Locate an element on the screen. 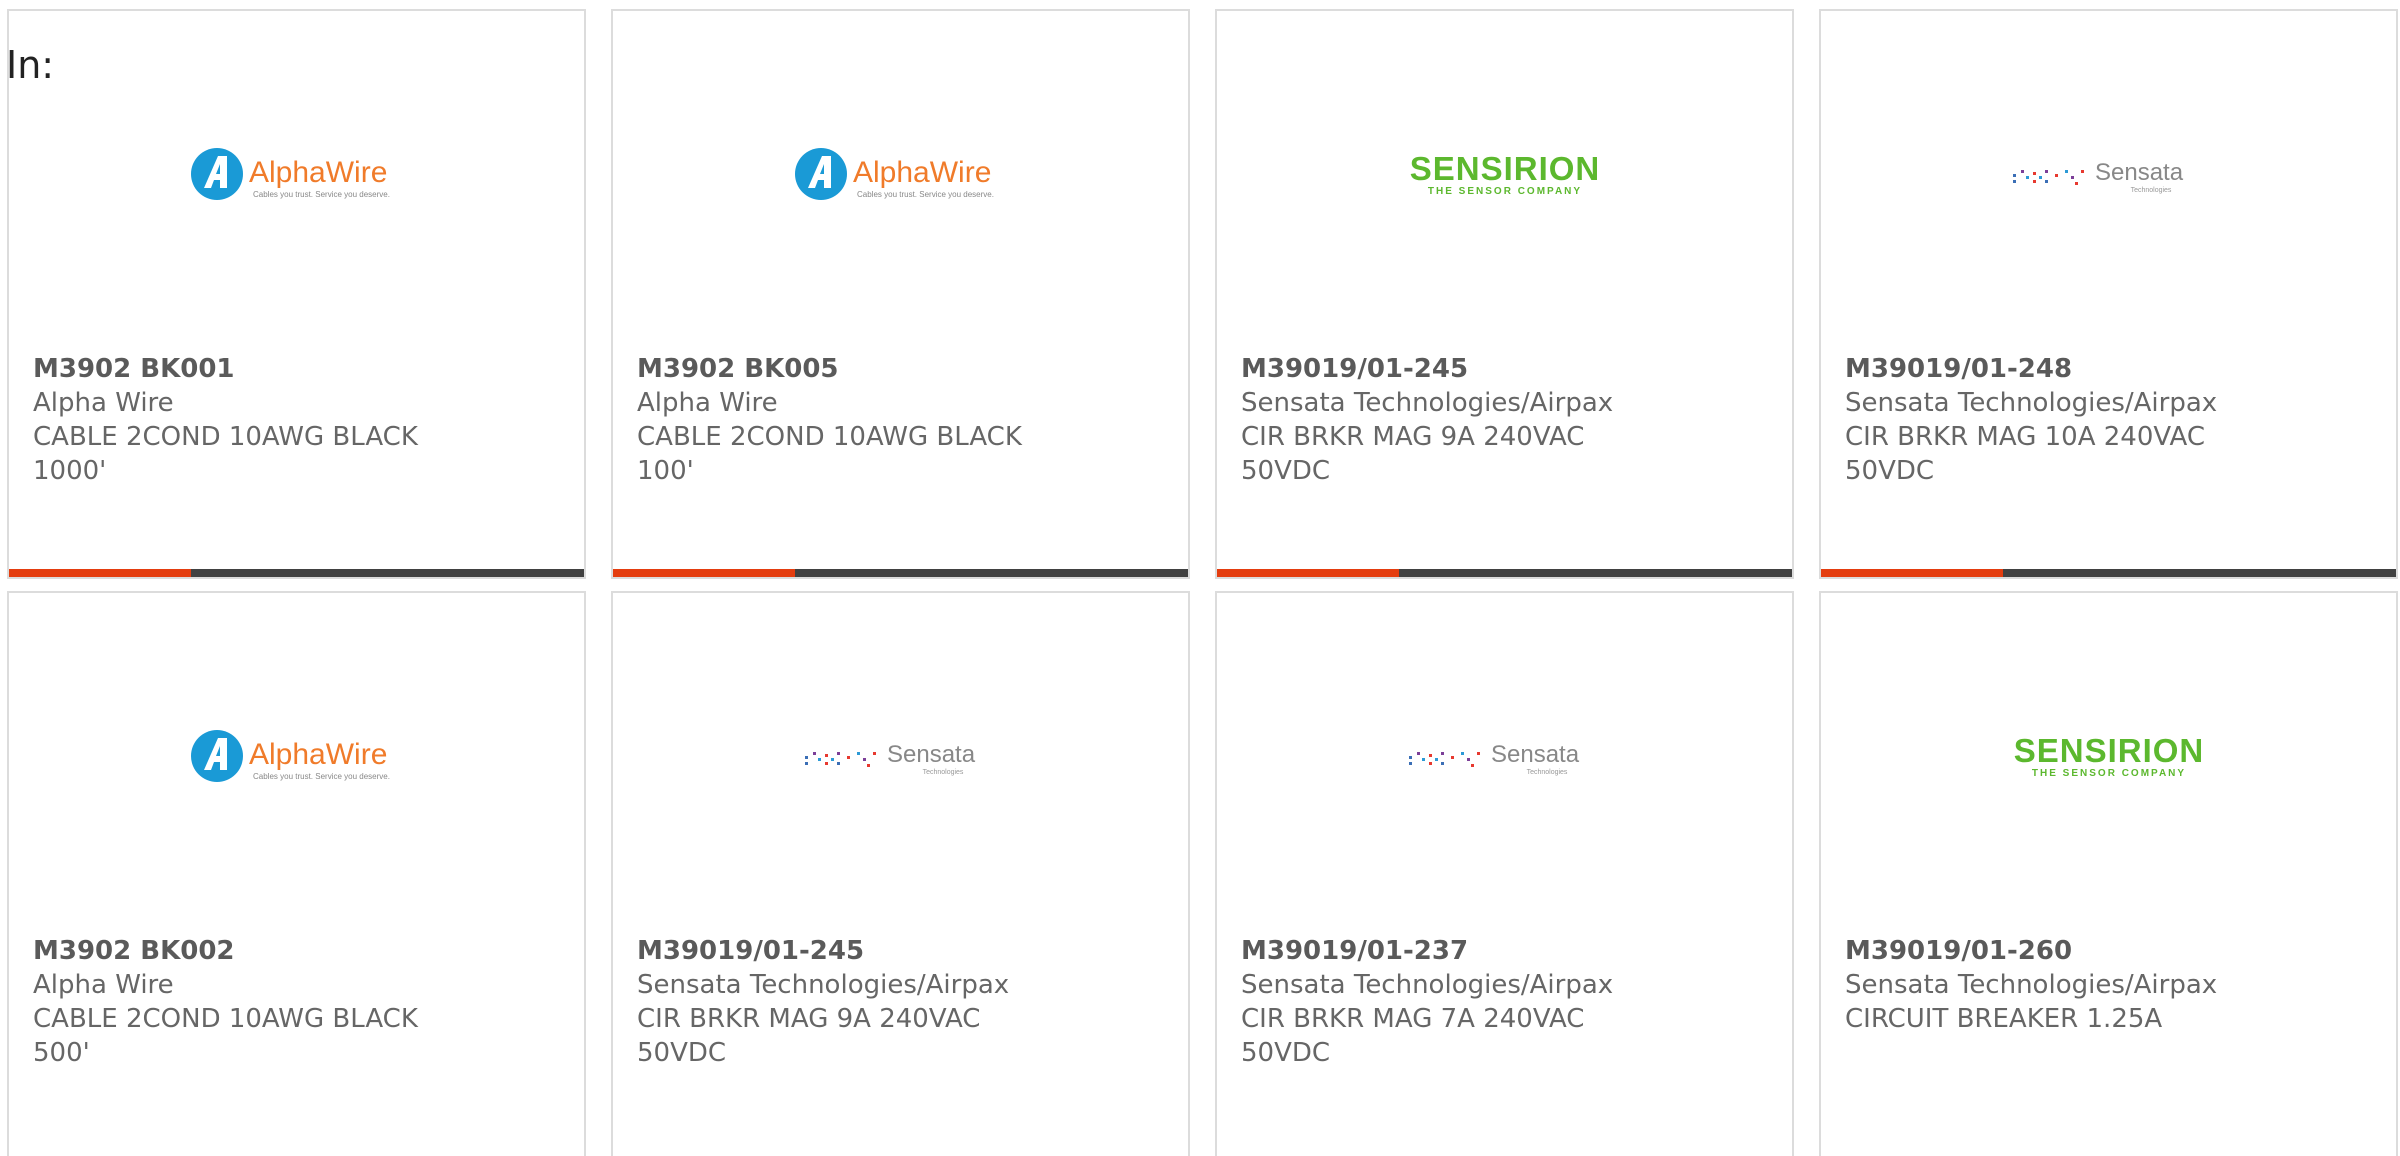 The height and width of the screenshot is (1156, 2400). part-number: M39019/01-260 is located at coordinates (1959, 951).